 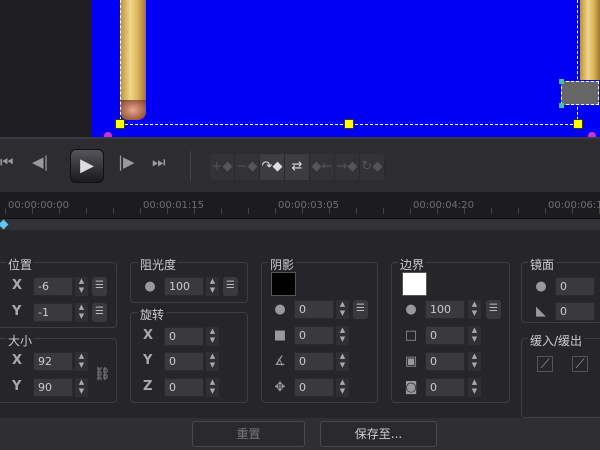 What do you see at coordinates (87, 166) in the screenshot?
I see `play-button: ▶` at bounding box center [87, 166].